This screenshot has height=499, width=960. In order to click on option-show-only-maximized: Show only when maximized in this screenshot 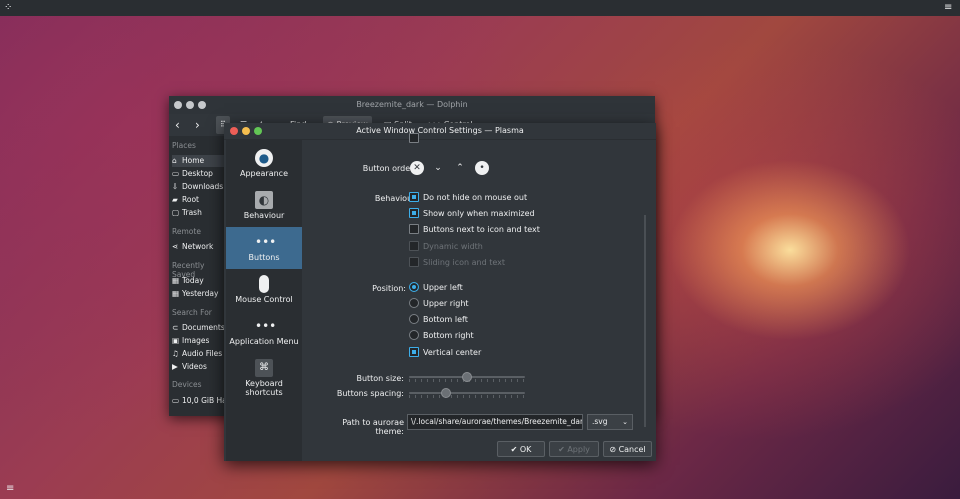, I will do `click(472, 213)`.